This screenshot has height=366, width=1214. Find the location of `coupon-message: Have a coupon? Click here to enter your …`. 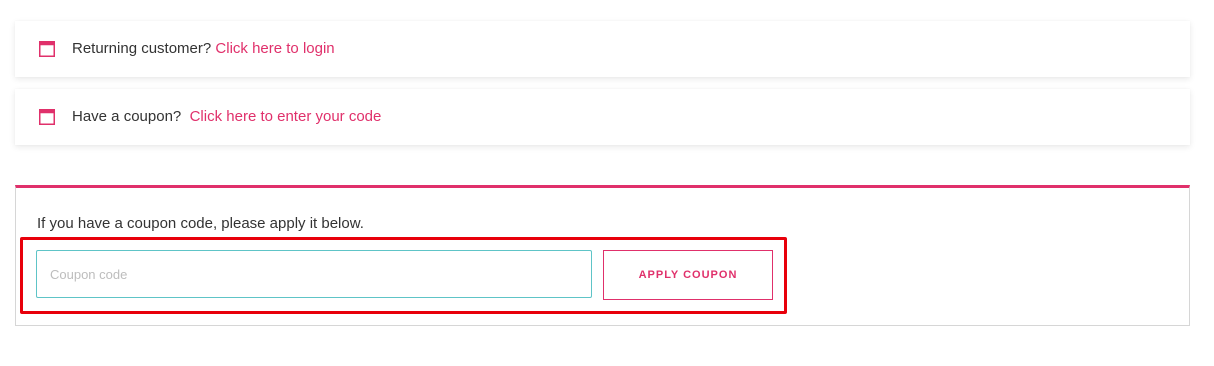

coupon-message: Have a coupon? Click here to enter your … is located at coordinates (226, 116).